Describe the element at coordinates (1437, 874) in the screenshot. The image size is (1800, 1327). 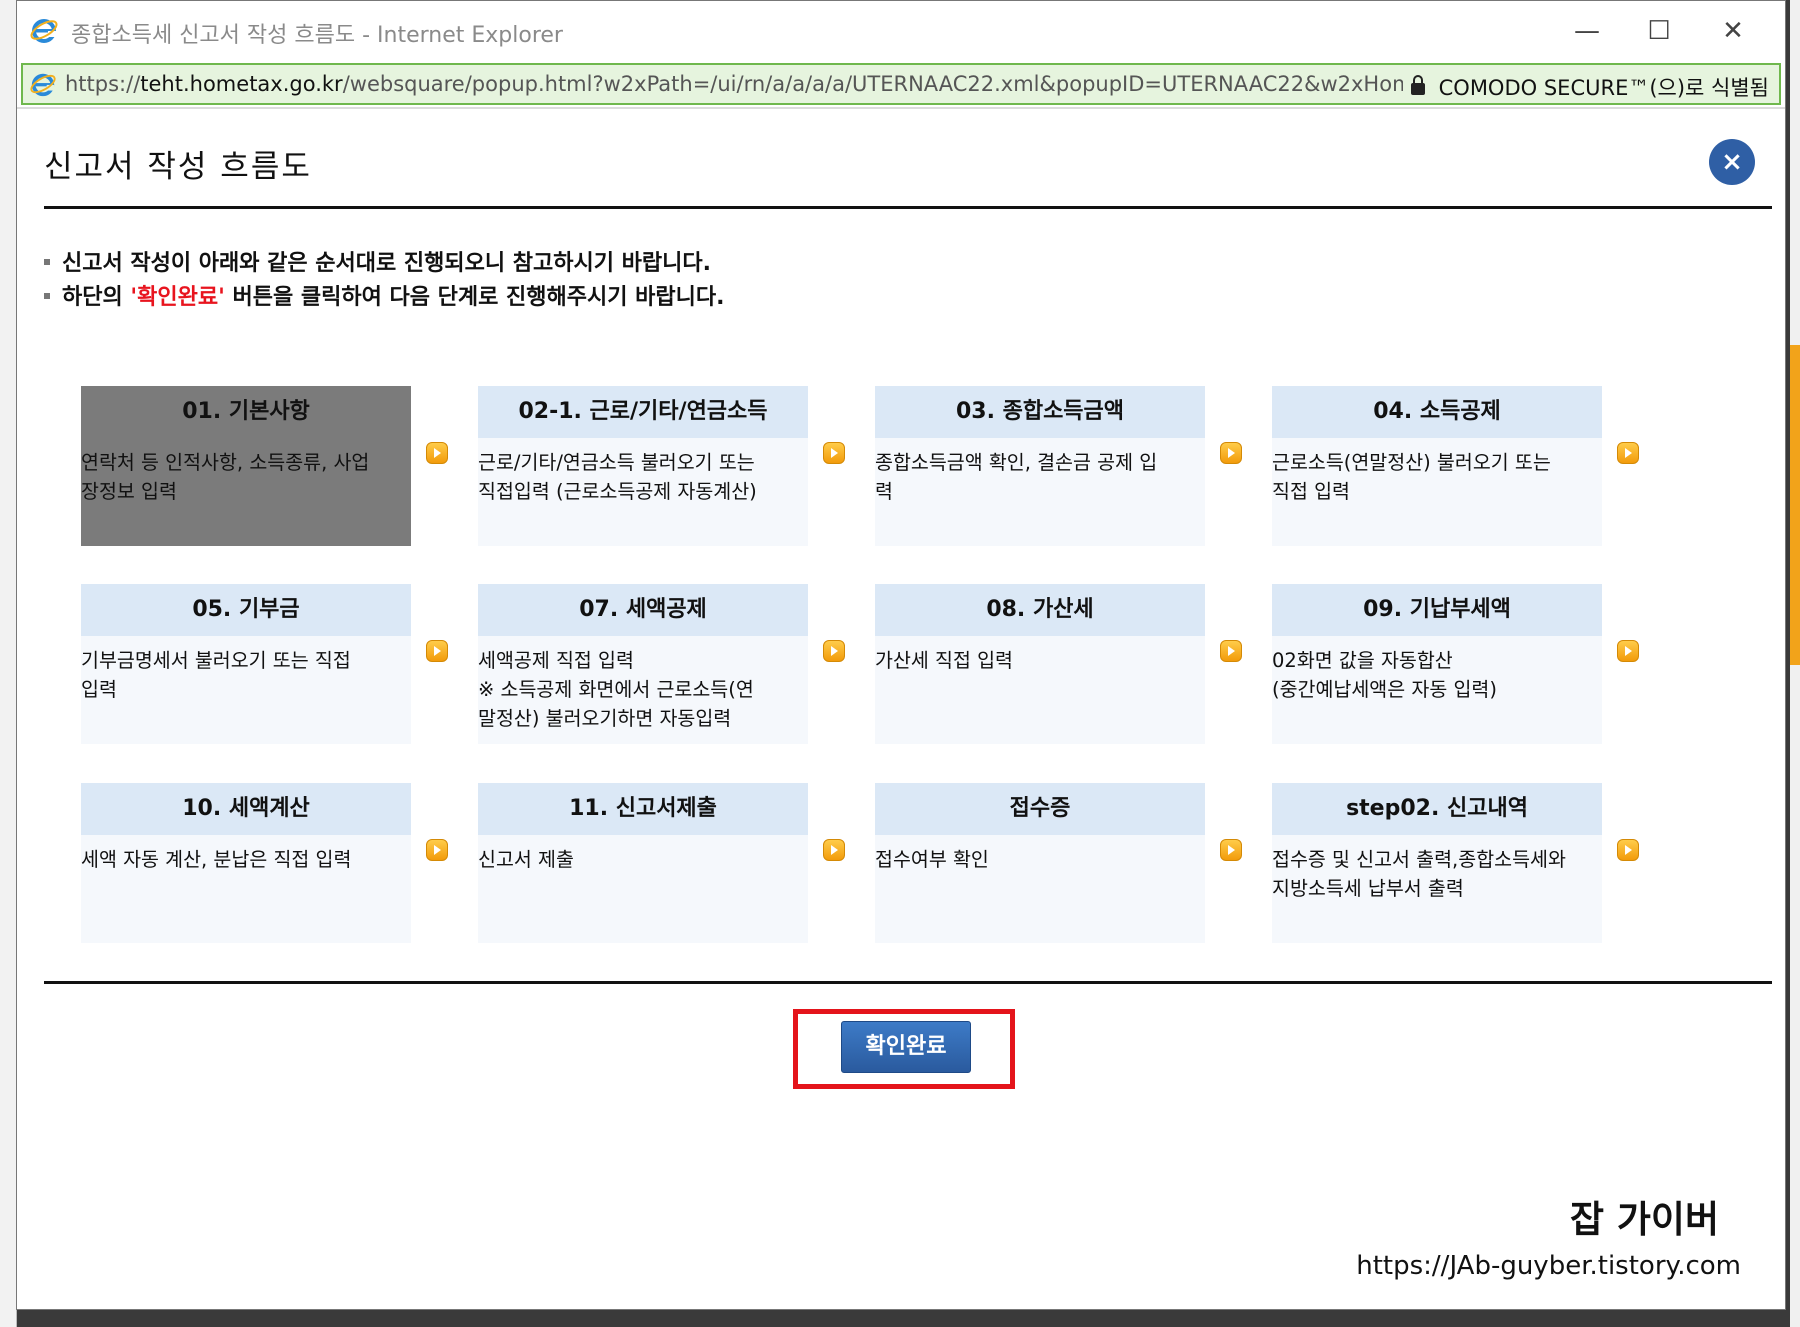
I see `flow-step-description: 접수증 및 신고서 출력,종합소득세와지방소득세 납부서 출력` at that location.